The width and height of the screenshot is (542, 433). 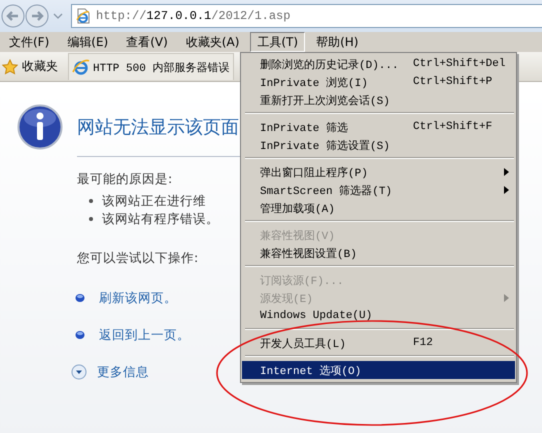 I want to click on menu-item: 编辑(E), so click(x=88, y=42).